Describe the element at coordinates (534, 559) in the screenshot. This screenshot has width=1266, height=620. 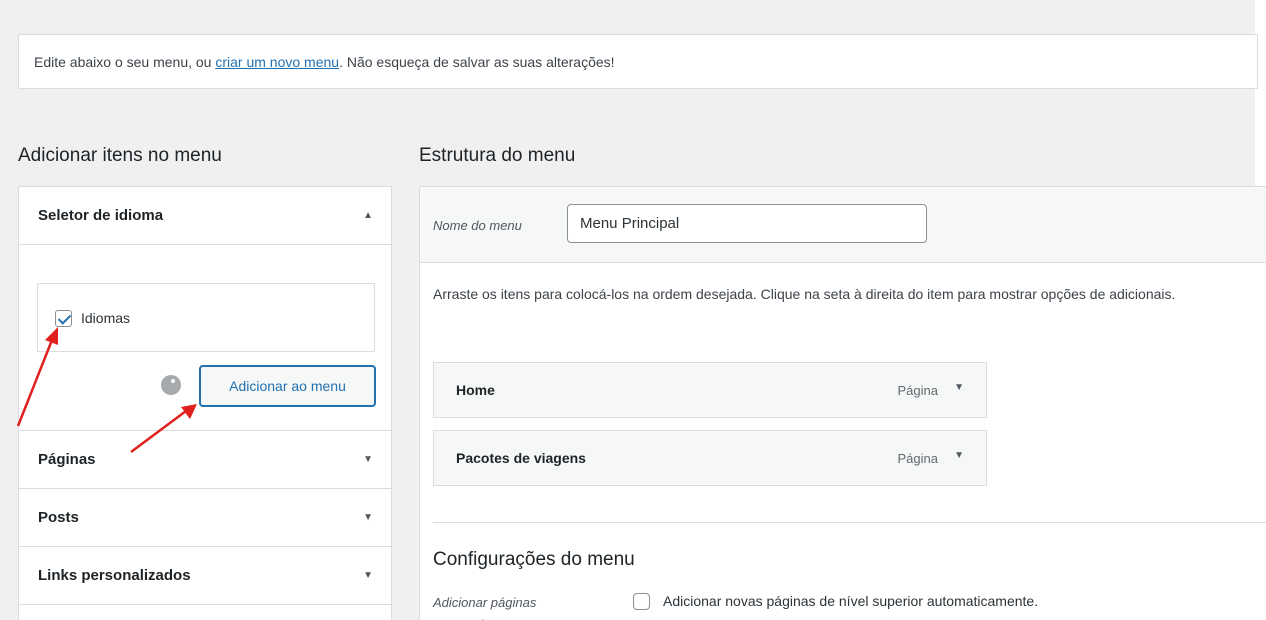
I see `menu-settings-title: Configurações do menu` at that location.